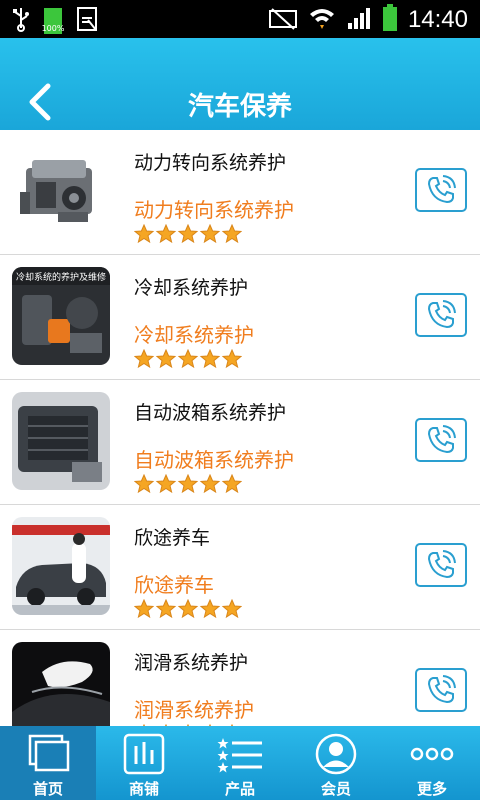  What do you see at coordinates (191, 663) in the screenshot?
I see `item-name: 润滑系统养护` at bounding box center [191, 663].